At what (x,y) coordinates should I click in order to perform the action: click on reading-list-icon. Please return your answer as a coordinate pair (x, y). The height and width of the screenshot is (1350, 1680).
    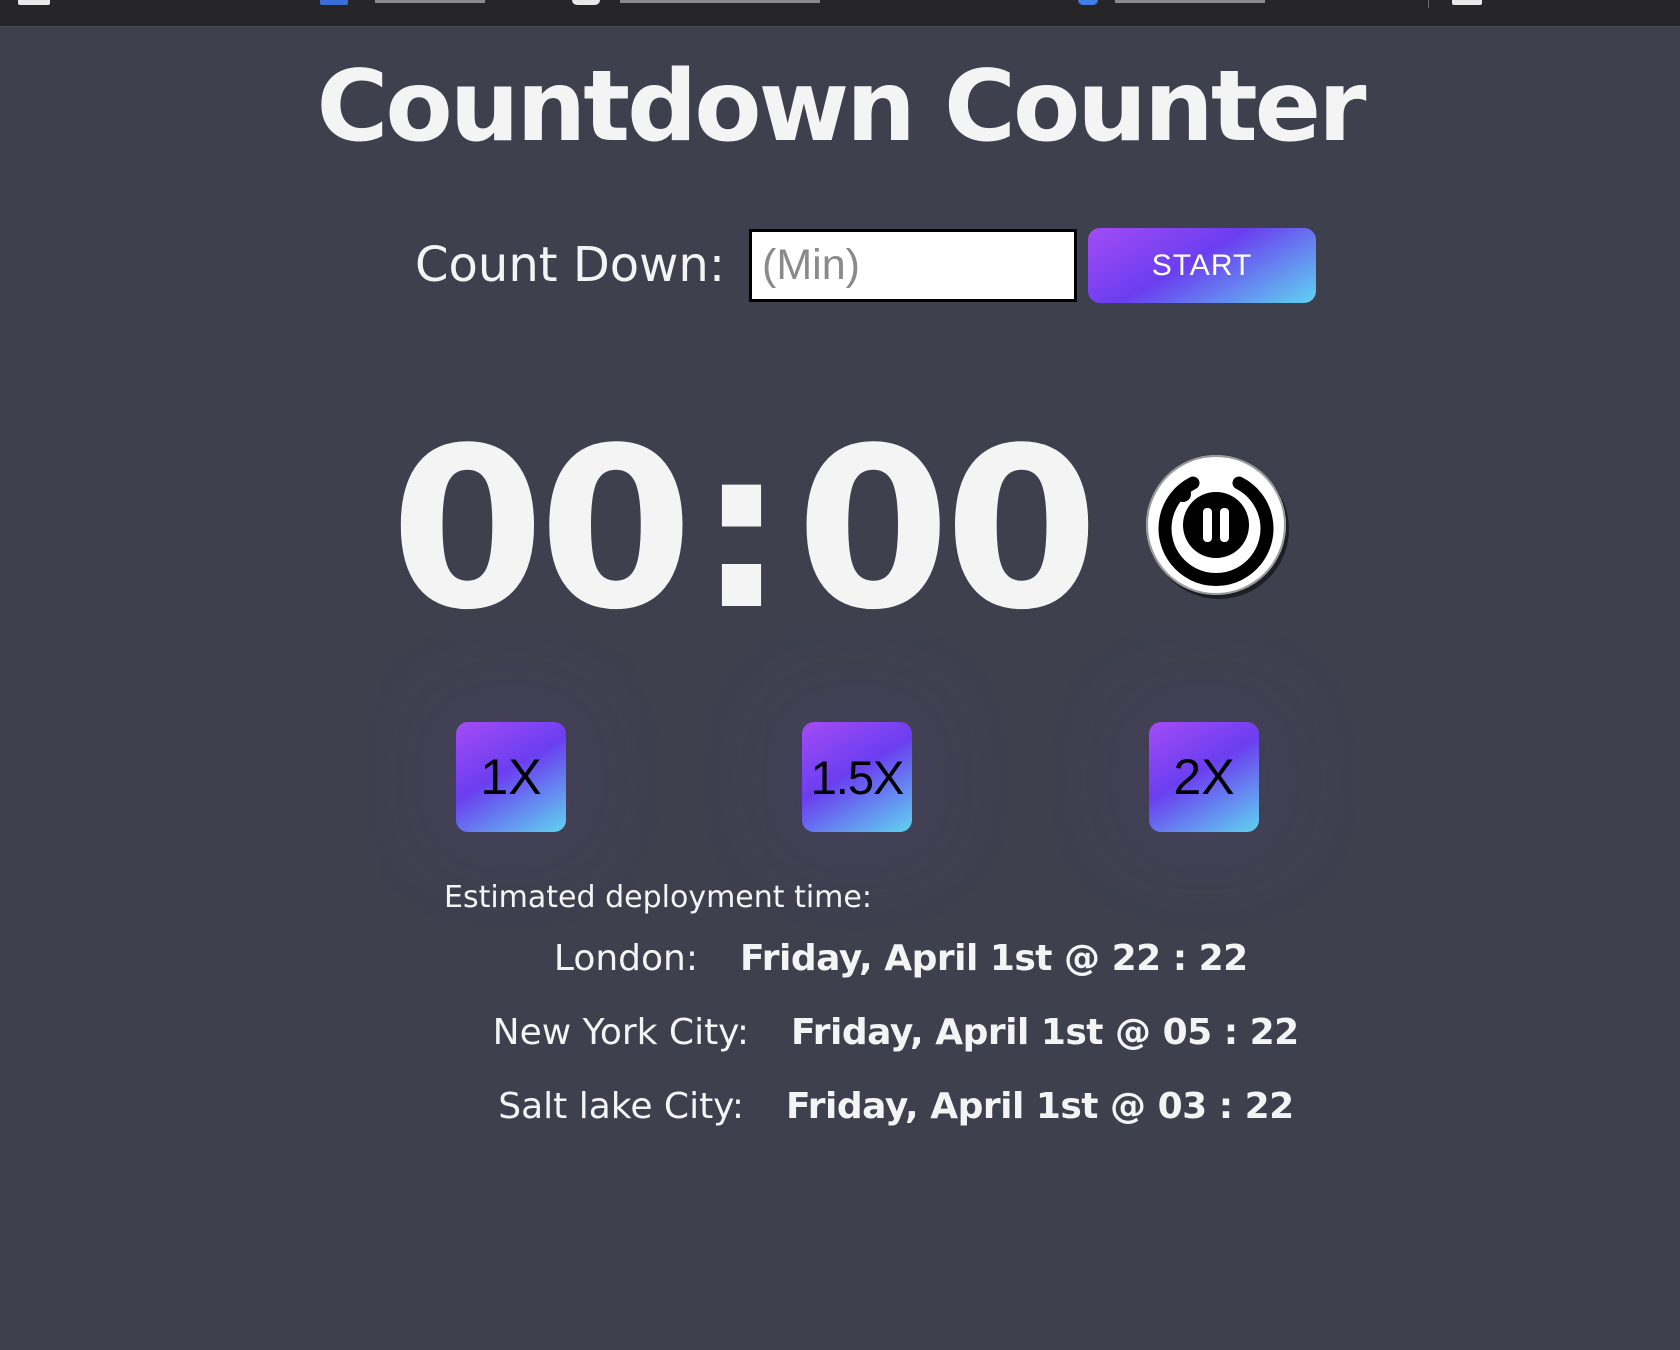
    Looking at the image, I should click on (1467, 2).